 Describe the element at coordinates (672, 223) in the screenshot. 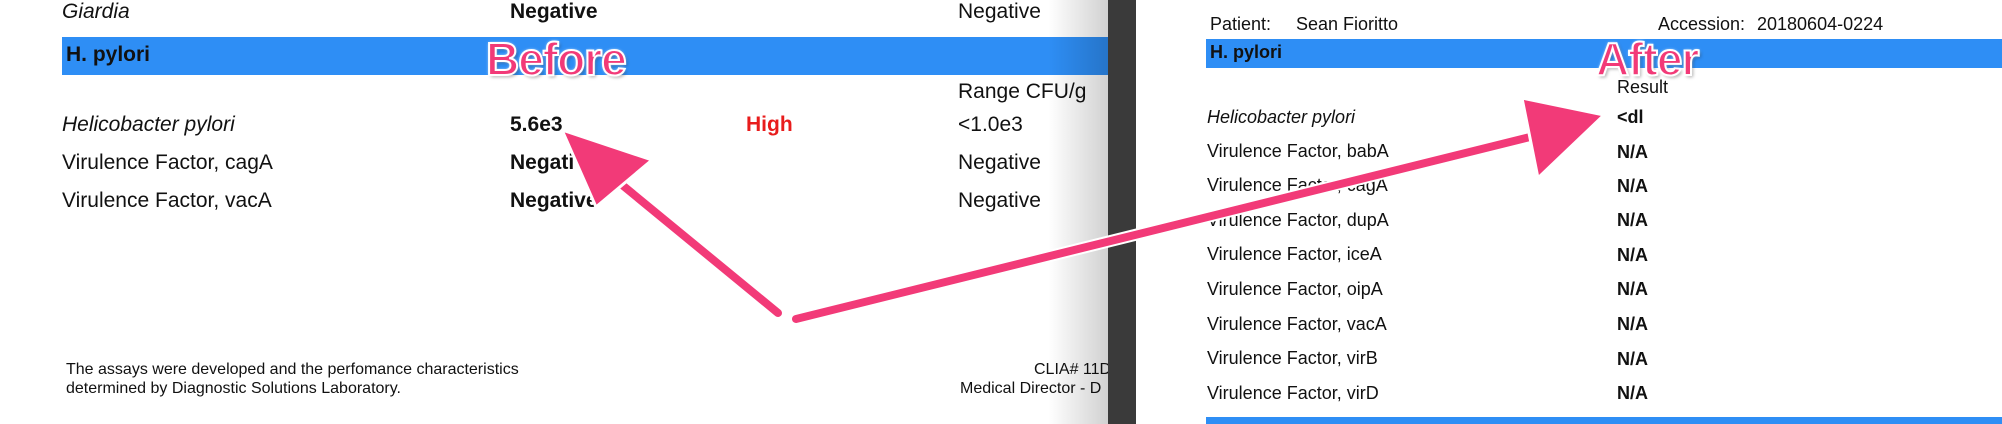

I see `arrow-to-before-value` at that location.